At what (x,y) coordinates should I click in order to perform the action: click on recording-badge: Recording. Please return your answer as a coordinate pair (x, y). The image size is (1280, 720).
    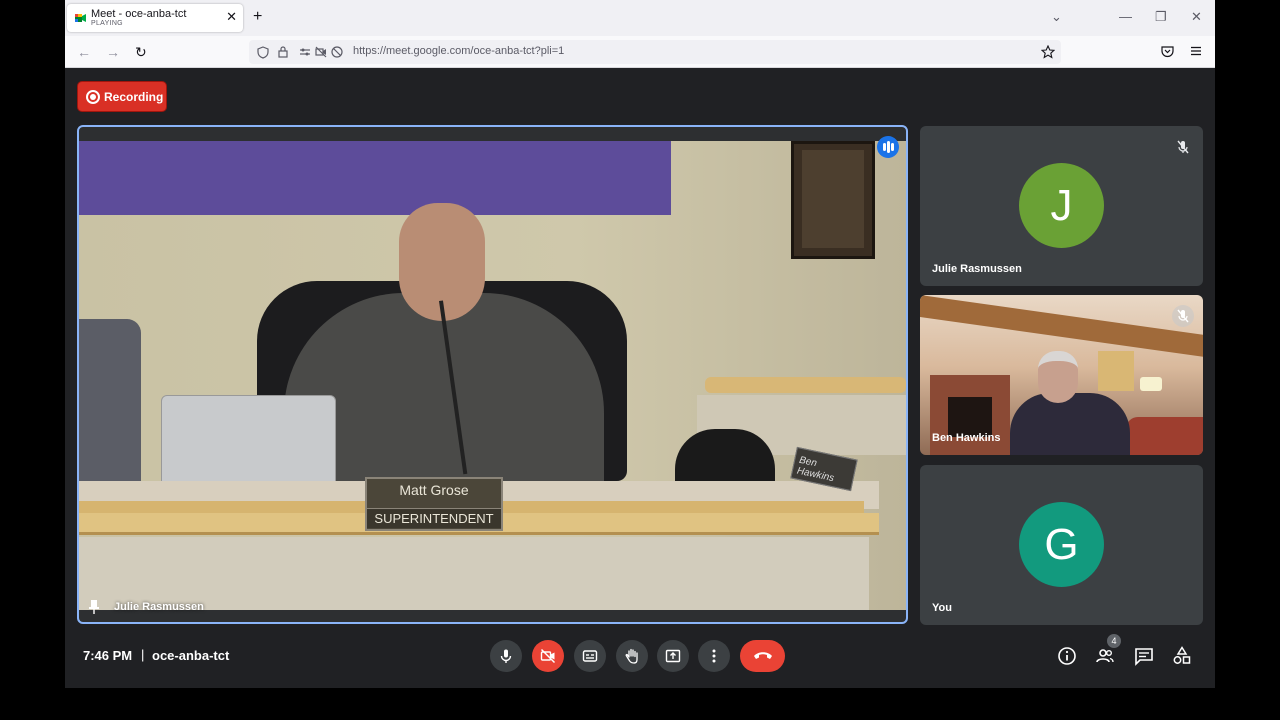
    Looking at the image, I should click on (122, 96).